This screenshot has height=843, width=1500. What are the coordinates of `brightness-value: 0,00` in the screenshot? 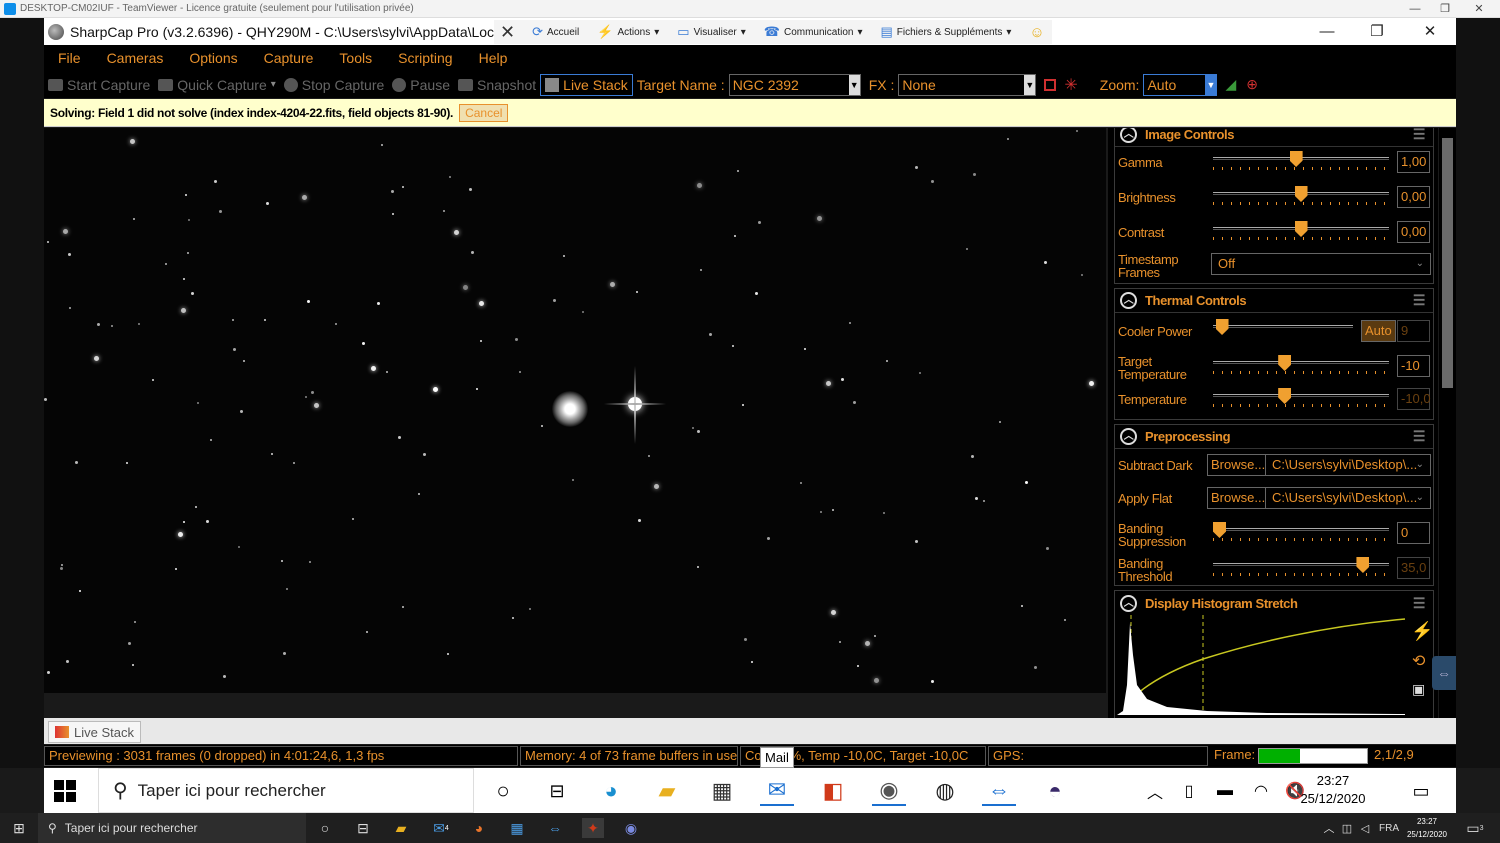 It's located at (1413, 197).